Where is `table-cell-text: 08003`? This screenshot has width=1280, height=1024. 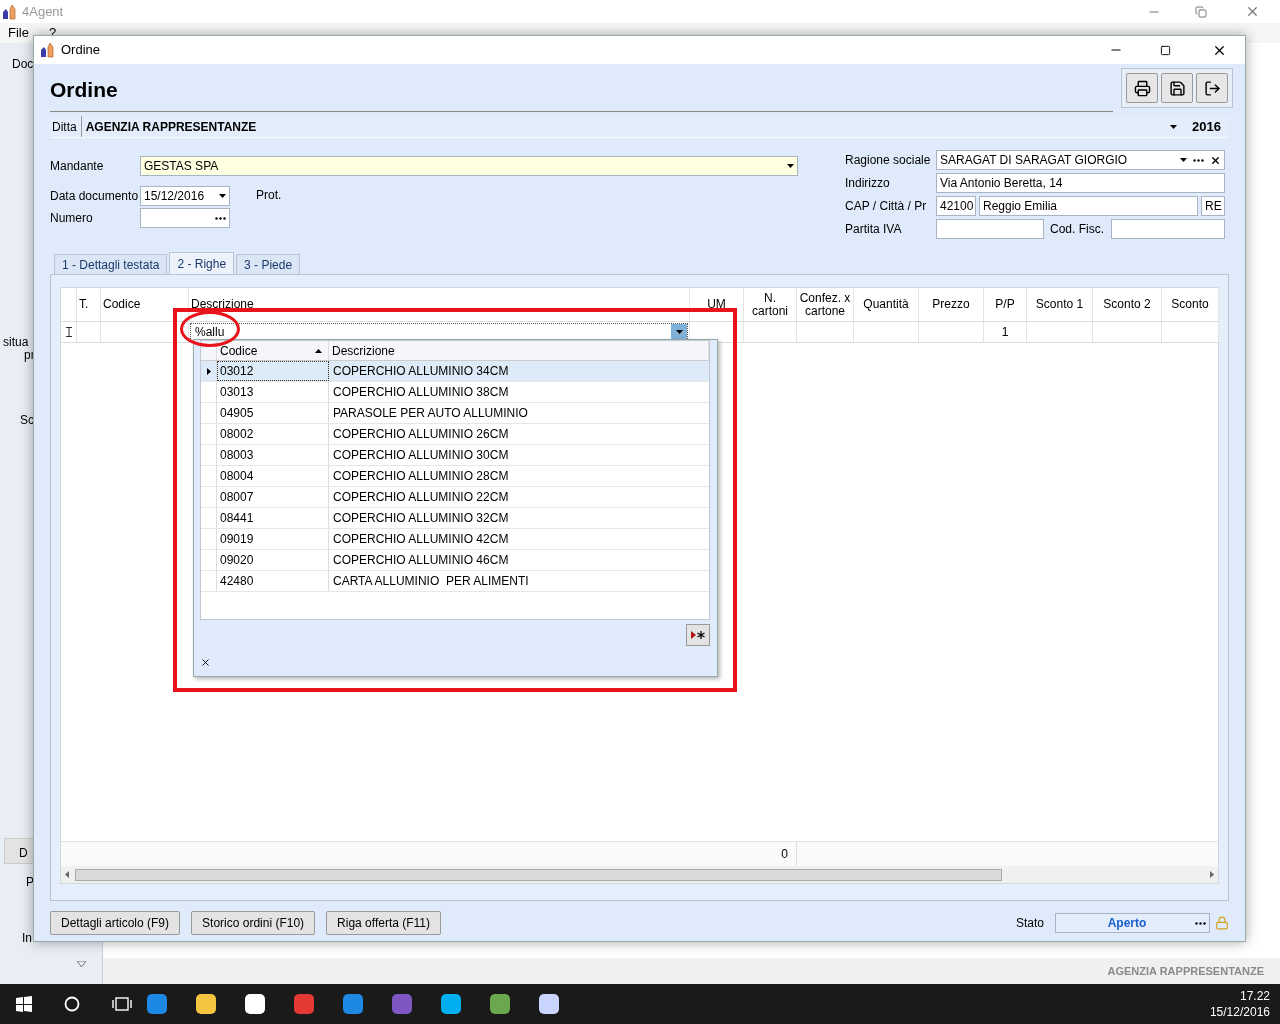 table-cell-text: 08003 is located at coordinates (237, 455).